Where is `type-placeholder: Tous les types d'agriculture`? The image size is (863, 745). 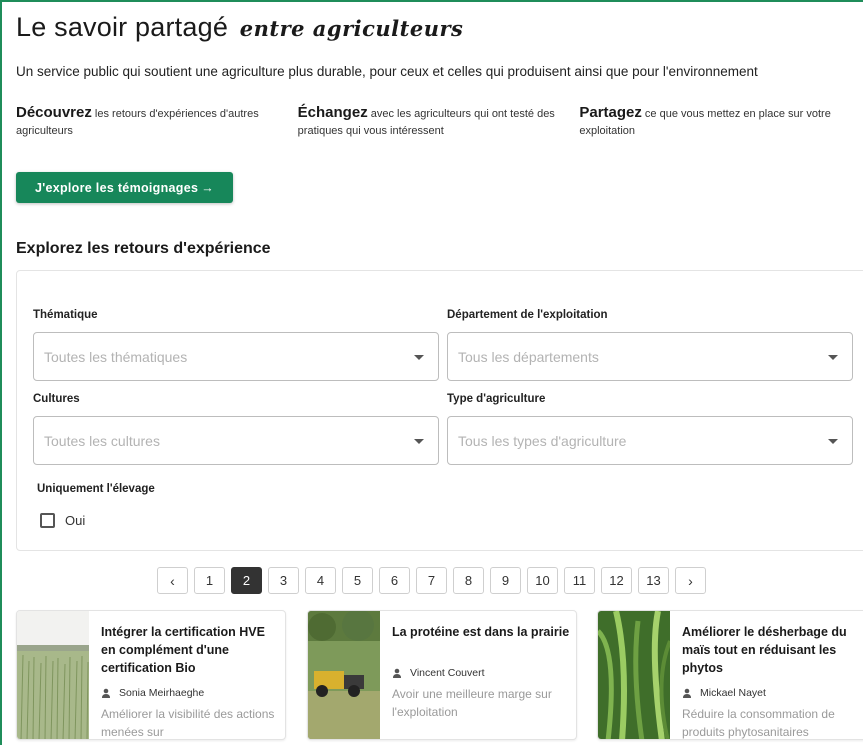
type-placeholder: Tous les types d'agriculture is located at coordinates (542, 440).